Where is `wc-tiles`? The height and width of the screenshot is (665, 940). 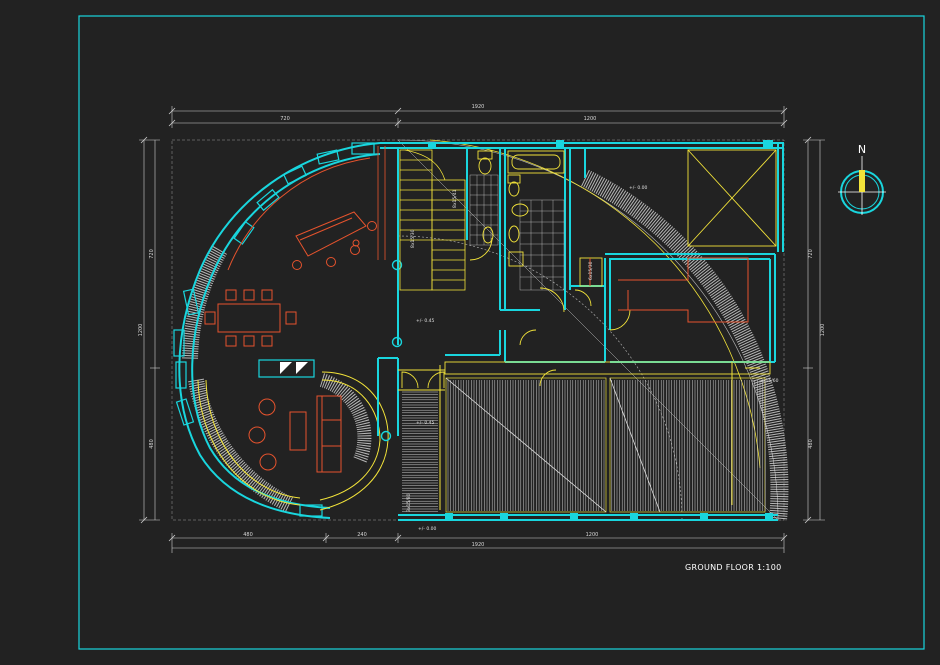
wc-tiles is located at coordinates (517, 232).